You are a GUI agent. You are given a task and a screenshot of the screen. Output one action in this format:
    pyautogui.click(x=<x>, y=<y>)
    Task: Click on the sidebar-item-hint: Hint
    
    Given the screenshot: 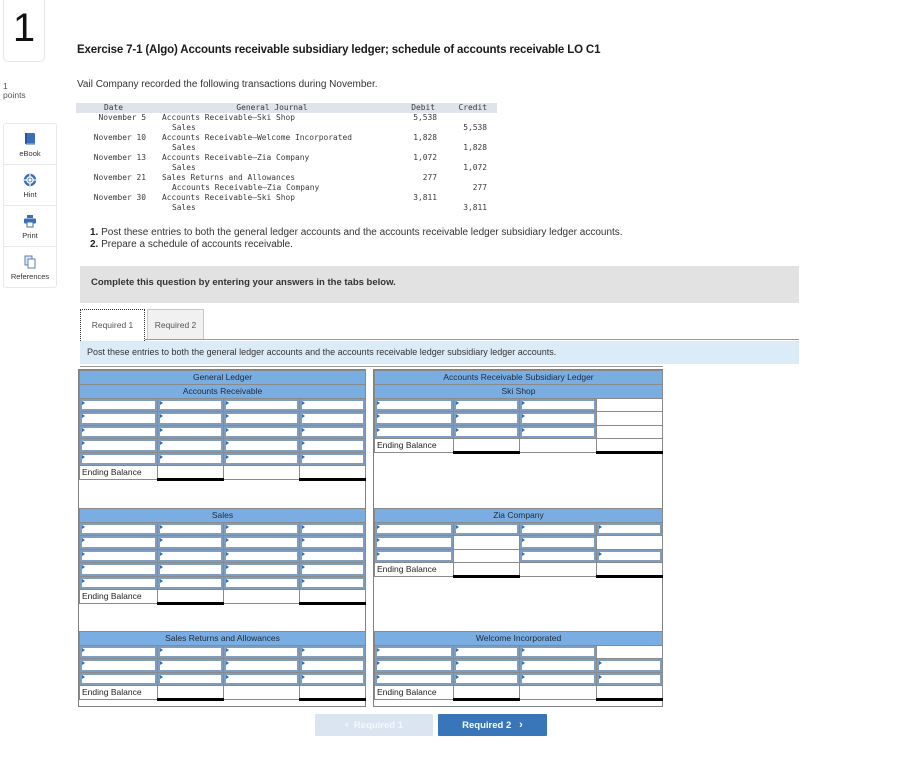 What is the action you would take?
    pyautogui.click(x=30, y=185)
    